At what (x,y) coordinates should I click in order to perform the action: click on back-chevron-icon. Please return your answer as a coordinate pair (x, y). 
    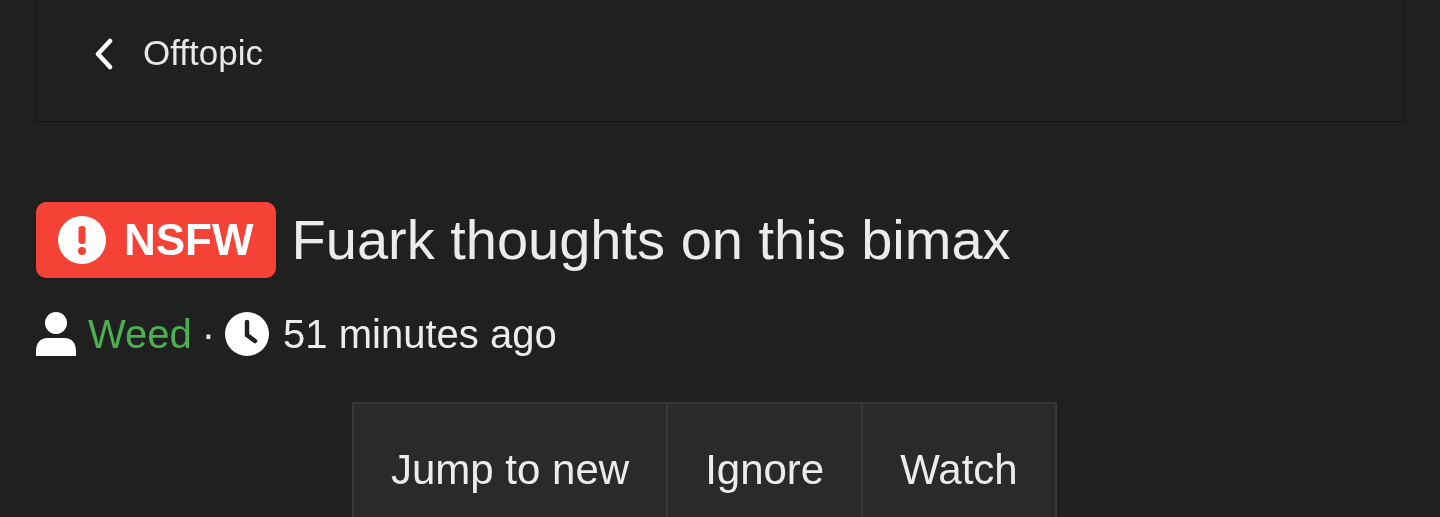
    Looking at the image, I should click on (104, 53).